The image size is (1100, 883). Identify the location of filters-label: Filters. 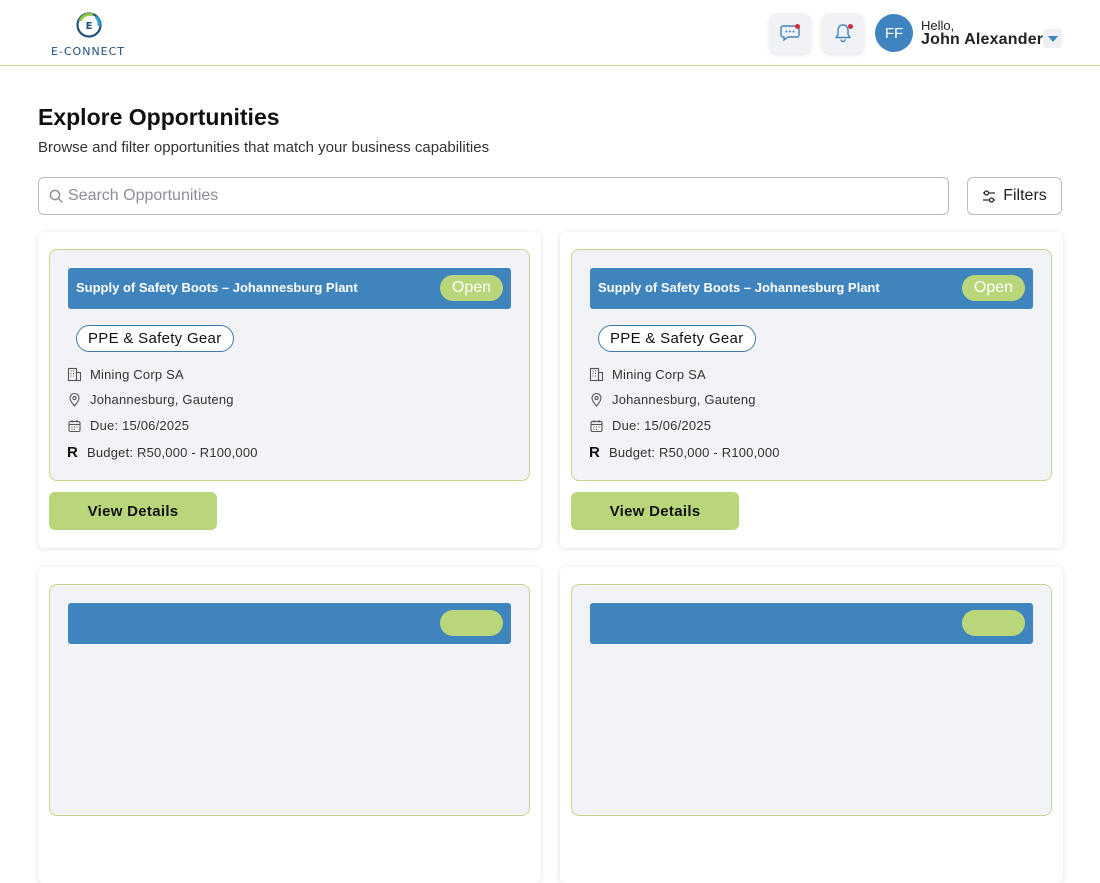
(1025, 195).